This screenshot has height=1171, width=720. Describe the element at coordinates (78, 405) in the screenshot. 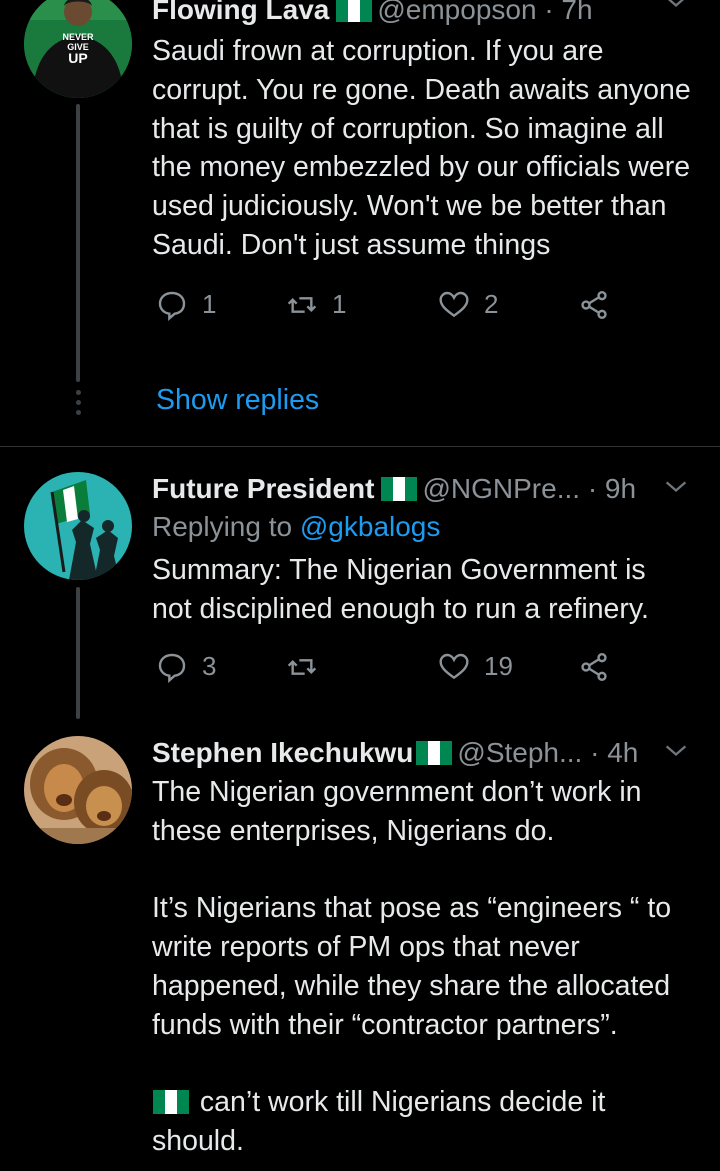

I see `thread-dots` at that location.